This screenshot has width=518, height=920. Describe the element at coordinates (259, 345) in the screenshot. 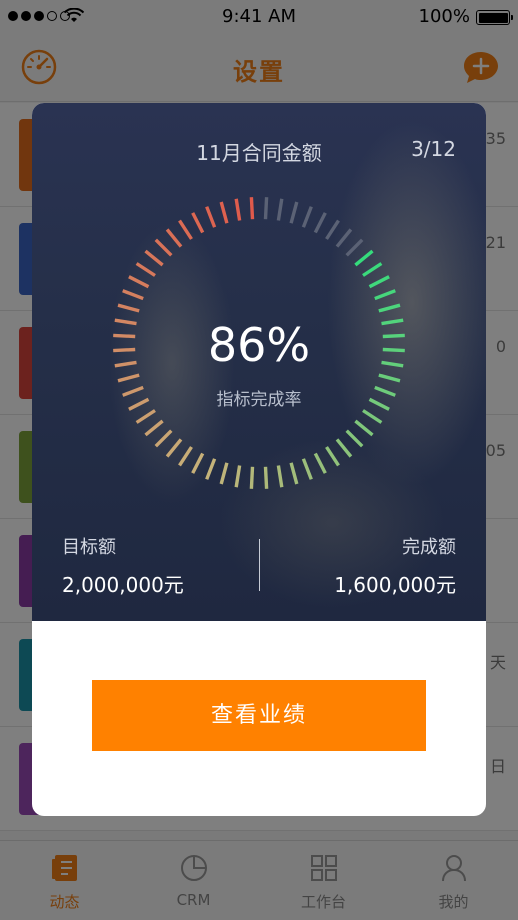

I see `percent-value: 86%` at that location.